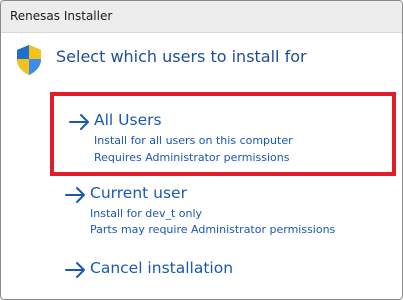 The image size is (403, 300). I want to click on cancel-installation-option: Cancel installation, so click(223, 271).